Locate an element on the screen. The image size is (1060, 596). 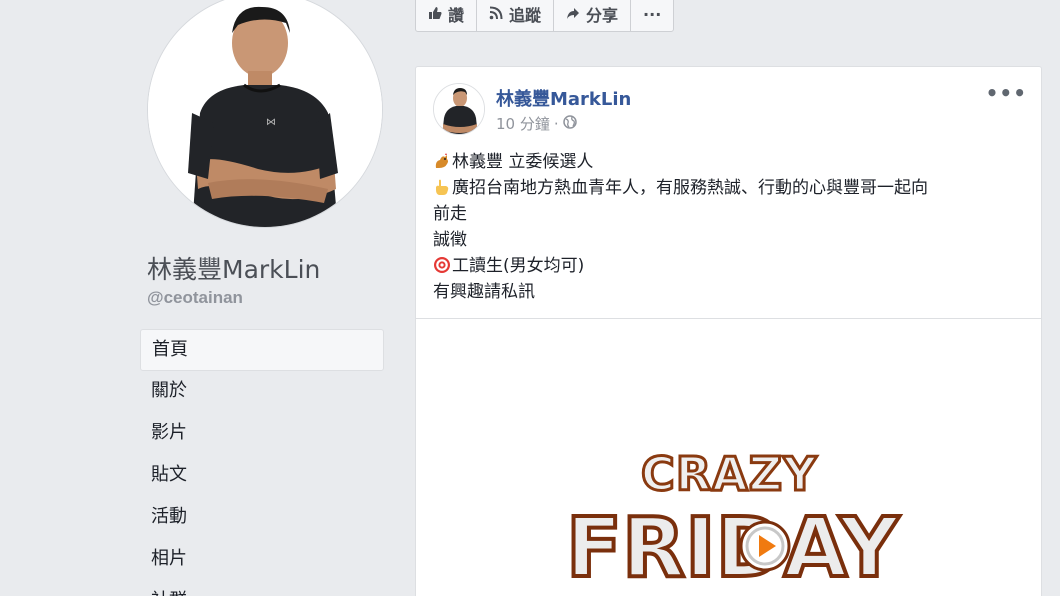
nav-item-about: 關於 is located at coordinates (262, 392).